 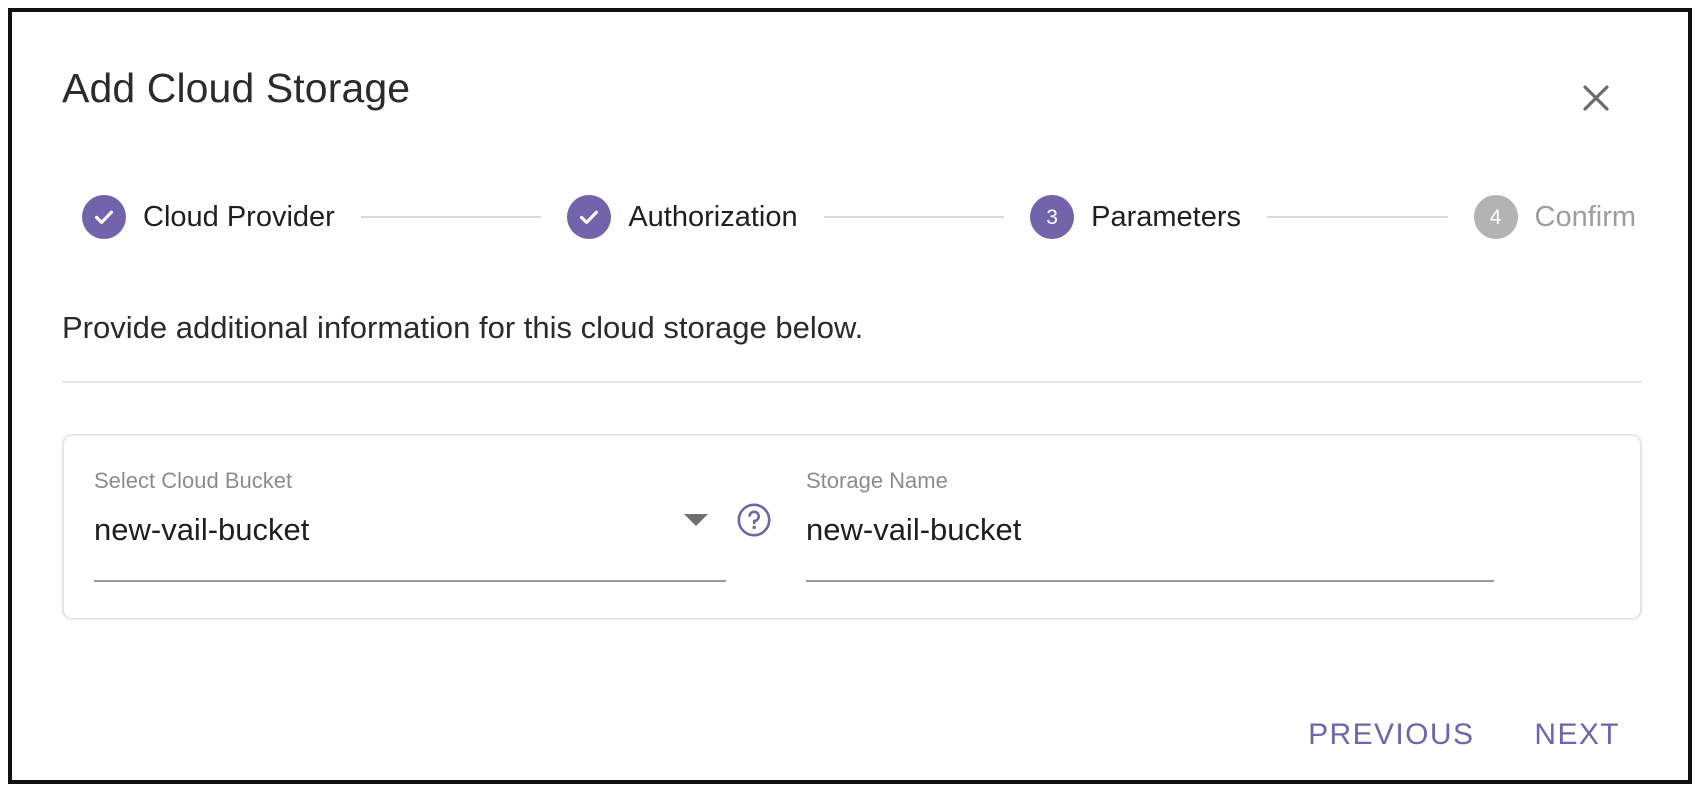 I want to click on stepper-step-label: Parameters, so click(x=1166, y=216).